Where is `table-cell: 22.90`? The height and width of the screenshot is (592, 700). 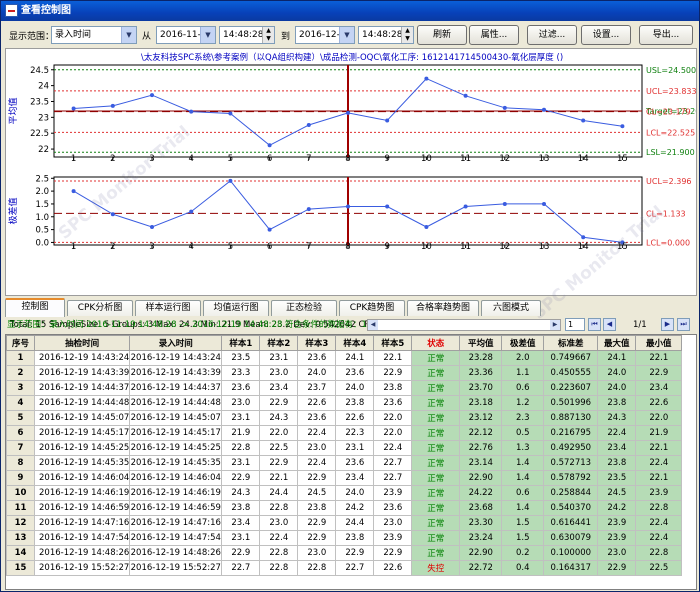 table-cell: 22.90 is located at coordinates (481, 553).